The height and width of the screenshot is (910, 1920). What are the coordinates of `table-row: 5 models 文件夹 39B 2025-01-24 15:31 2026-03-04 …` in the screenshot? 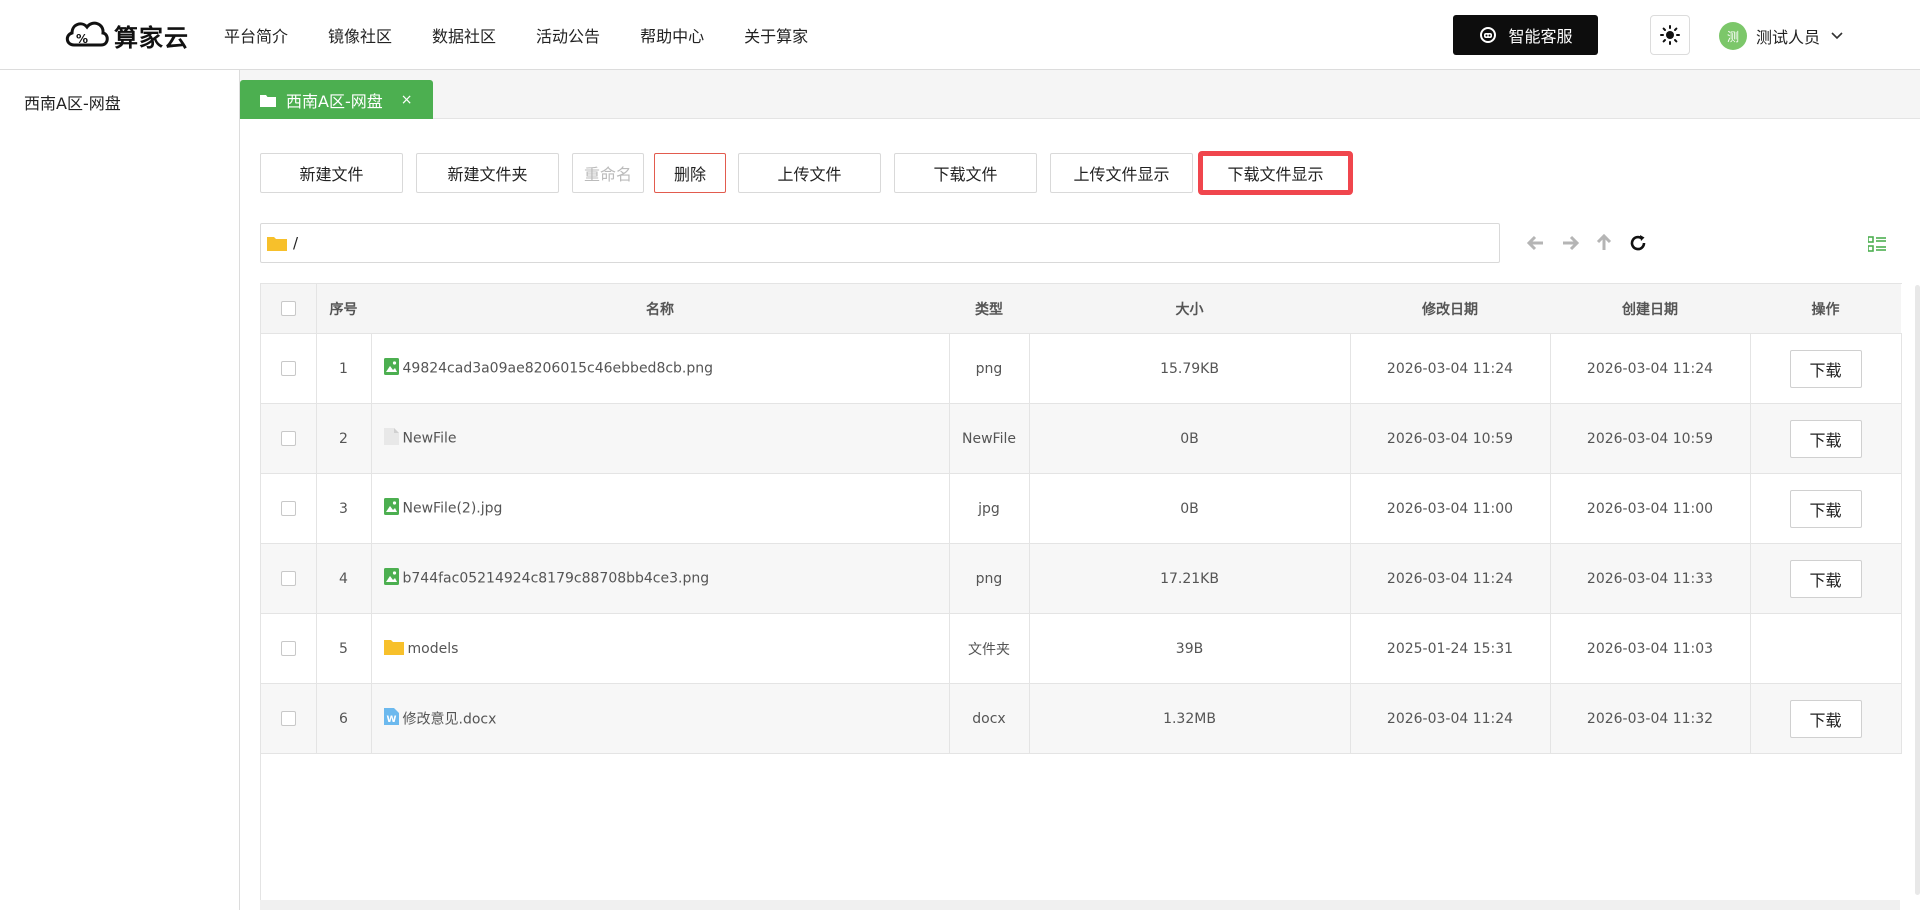 It's located at (1081, 648).